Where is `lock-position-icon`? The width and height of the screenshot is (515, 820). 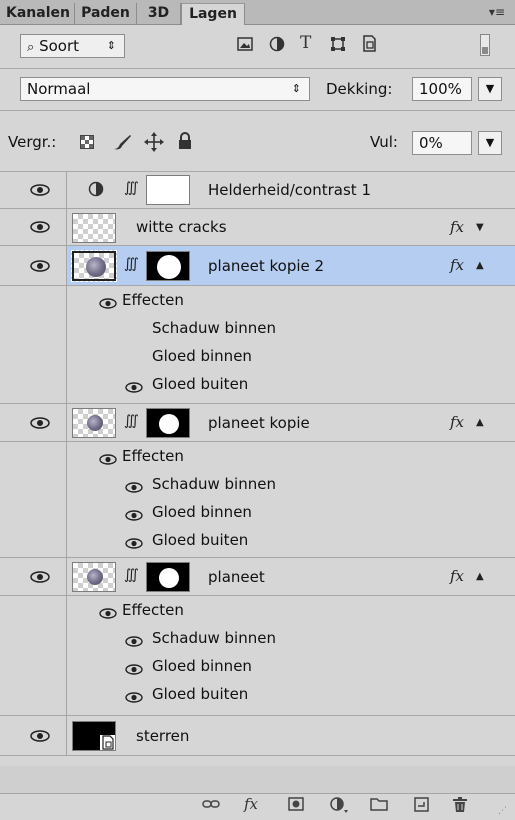
lock-position-icon is located at coordinates (154, 144).